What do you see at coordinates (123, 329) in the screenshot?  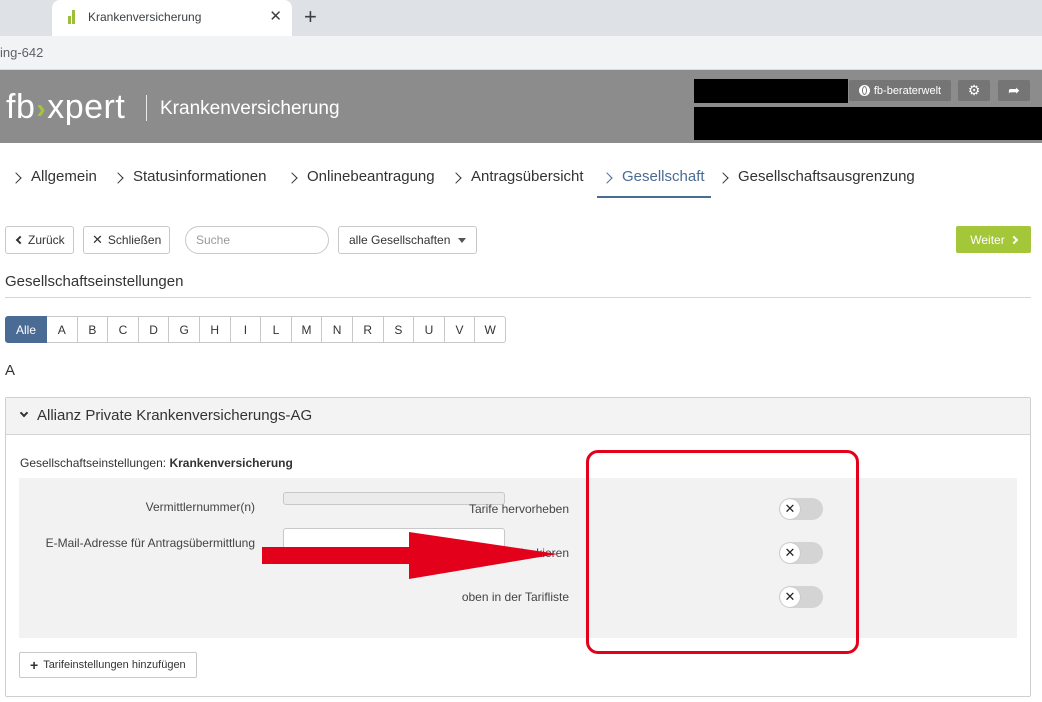 I see `alpha-filter-c: C` at bounding box center [123, 329].